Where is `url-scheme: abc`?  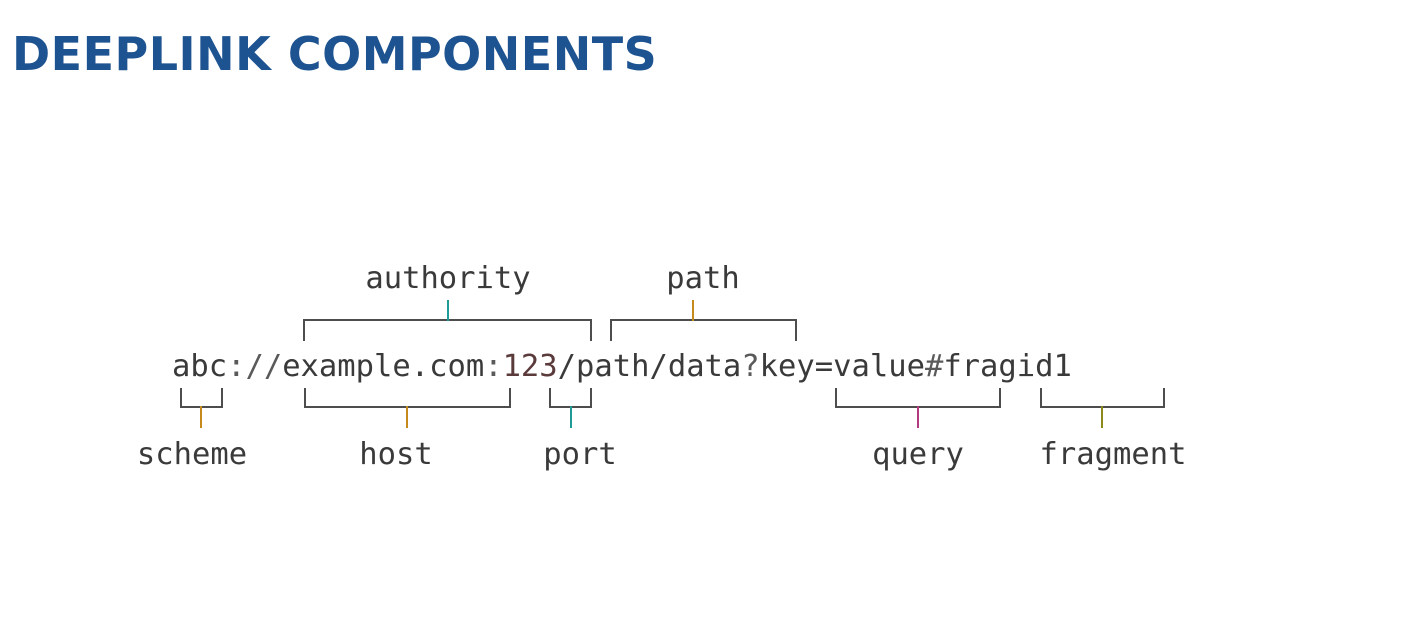 url-scheme: abc is located at coordinates (199, 366).